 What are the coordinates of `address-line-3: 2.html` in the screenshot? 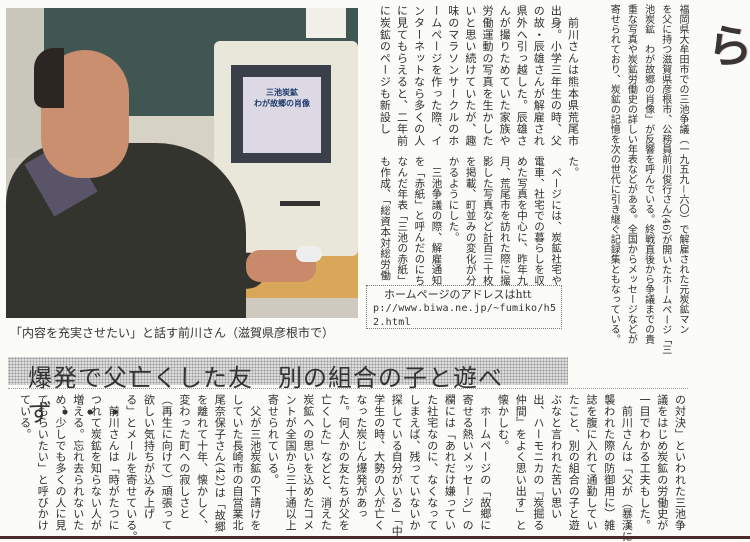 It's located at (392, 322).